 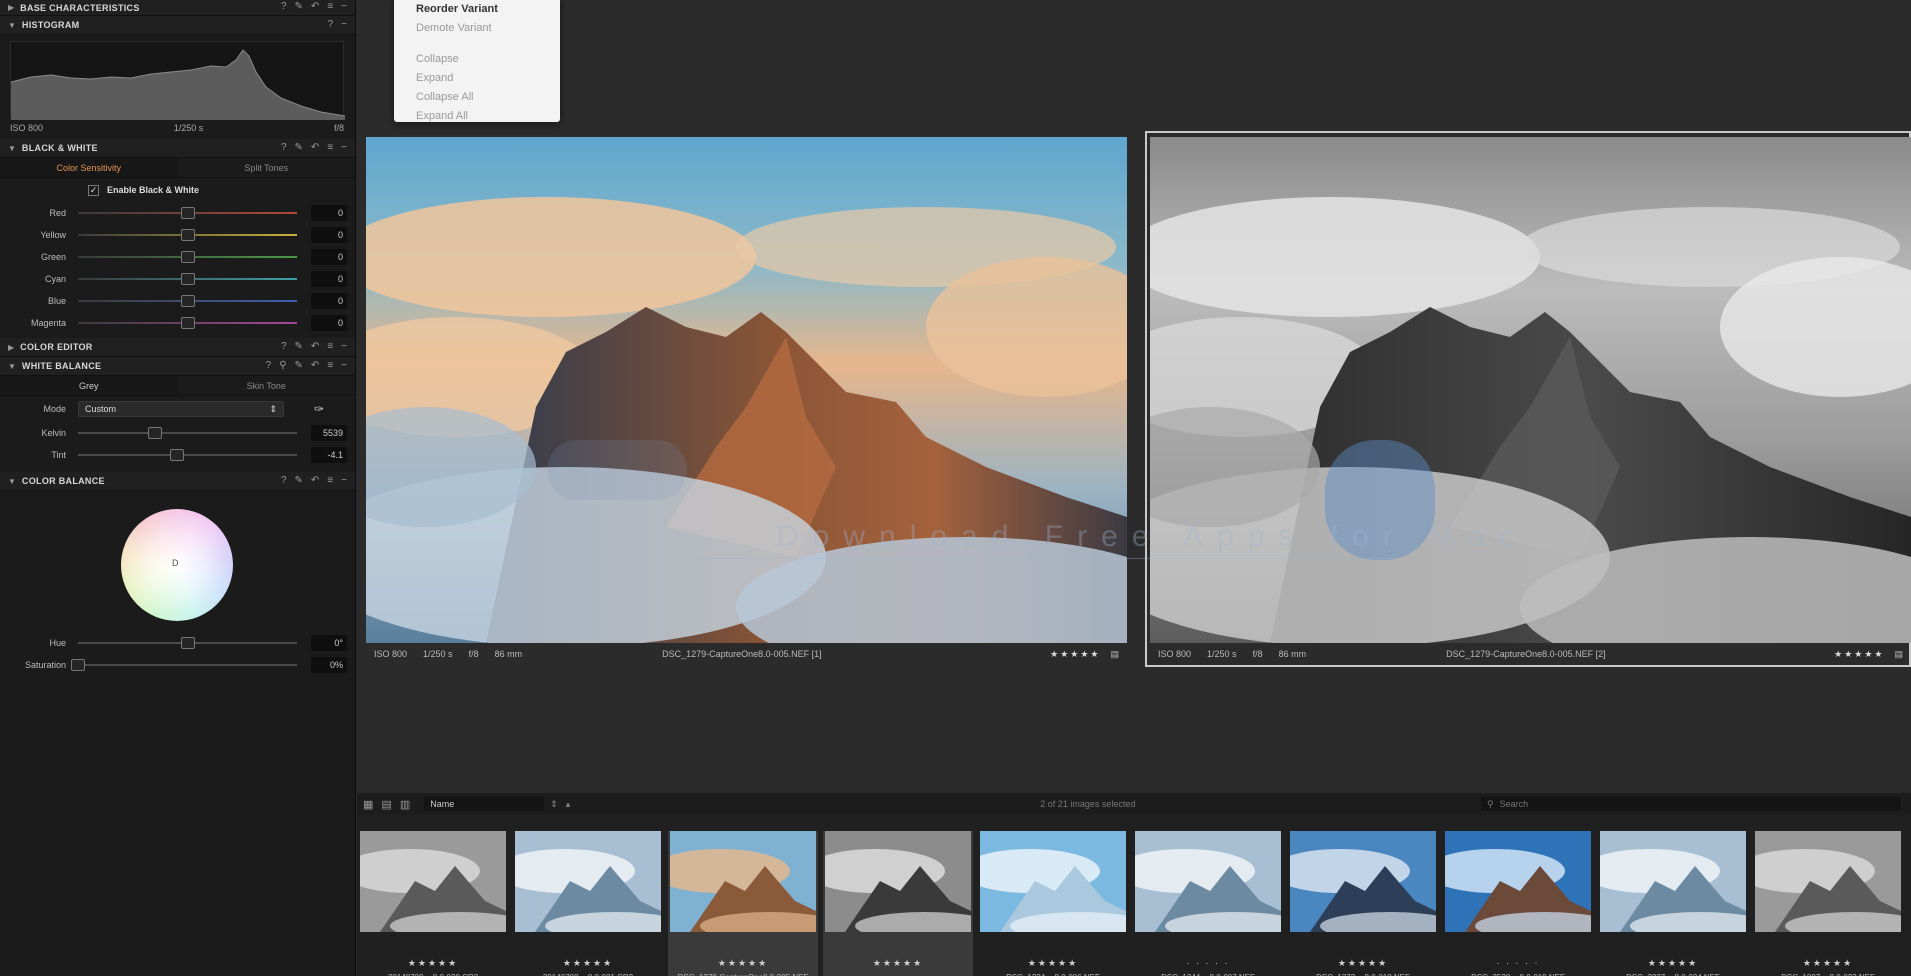 I want to click on sort-select: Name, so click(x=484, y=804).